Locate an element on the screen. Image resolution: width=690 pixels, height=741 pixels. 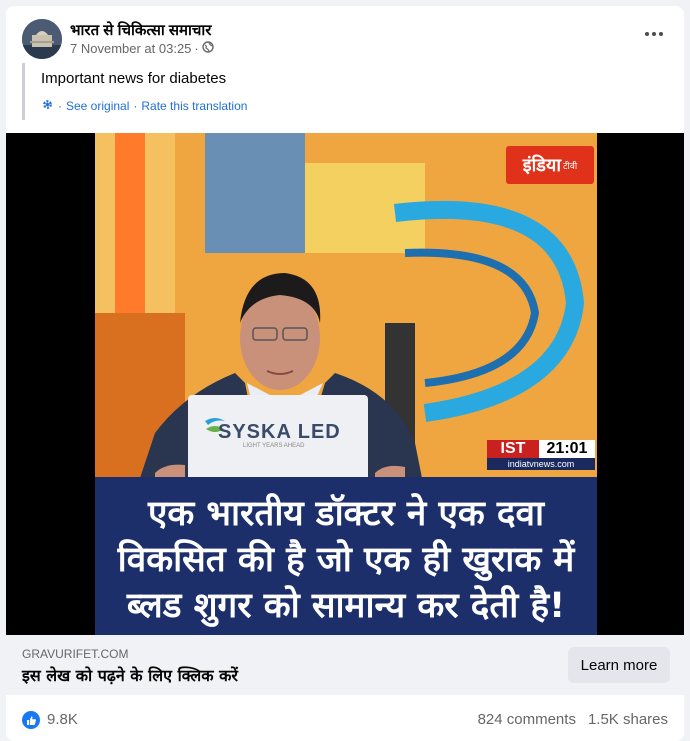
engagement-stats: 824 comments 1.5K shares is located at coordinates (573, 719).